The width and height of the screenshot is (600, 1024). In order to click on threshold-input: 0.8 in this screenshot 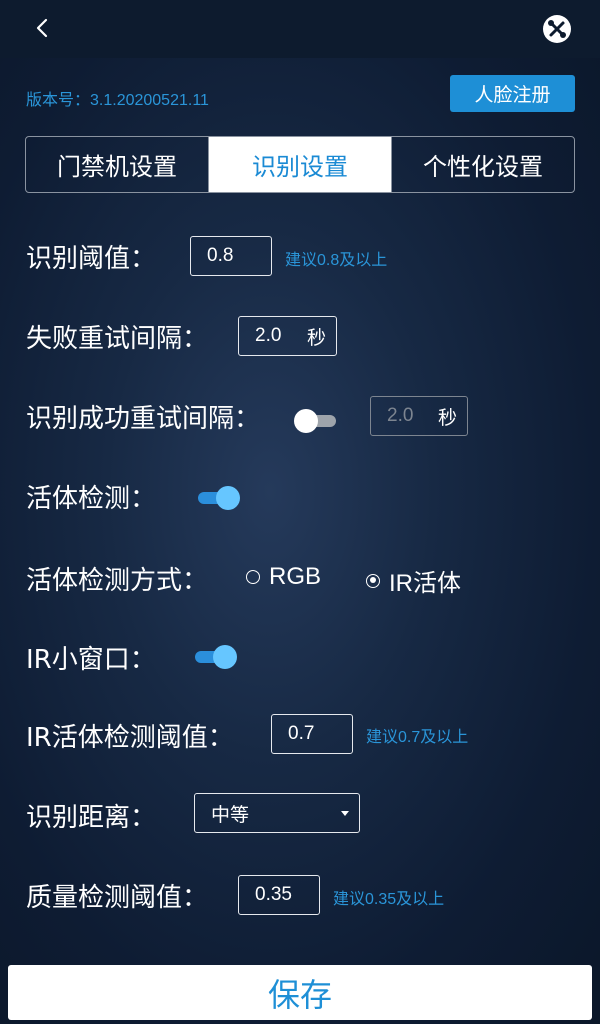, I will do `click(231, 256)`.